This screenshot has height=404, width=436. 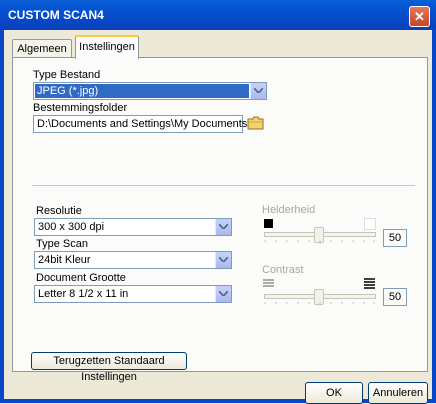 I want to click on low-contrast-icon, so click(x=268, y=283).